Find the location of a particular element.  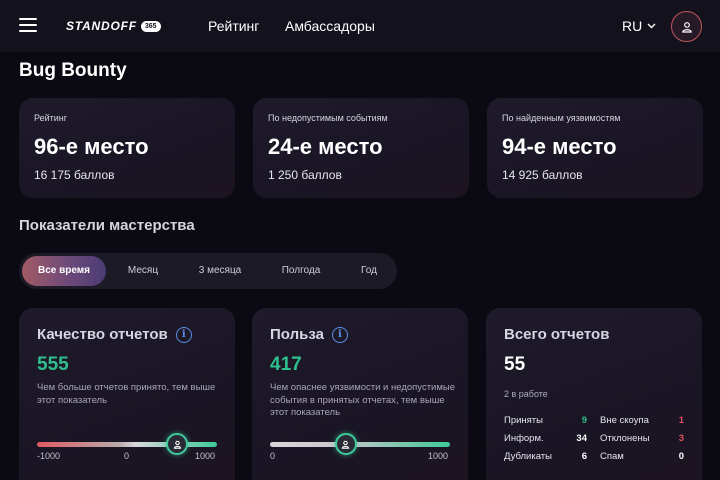

nav-ambassadors: Амбассадоры is located at coordinates (330, 26).